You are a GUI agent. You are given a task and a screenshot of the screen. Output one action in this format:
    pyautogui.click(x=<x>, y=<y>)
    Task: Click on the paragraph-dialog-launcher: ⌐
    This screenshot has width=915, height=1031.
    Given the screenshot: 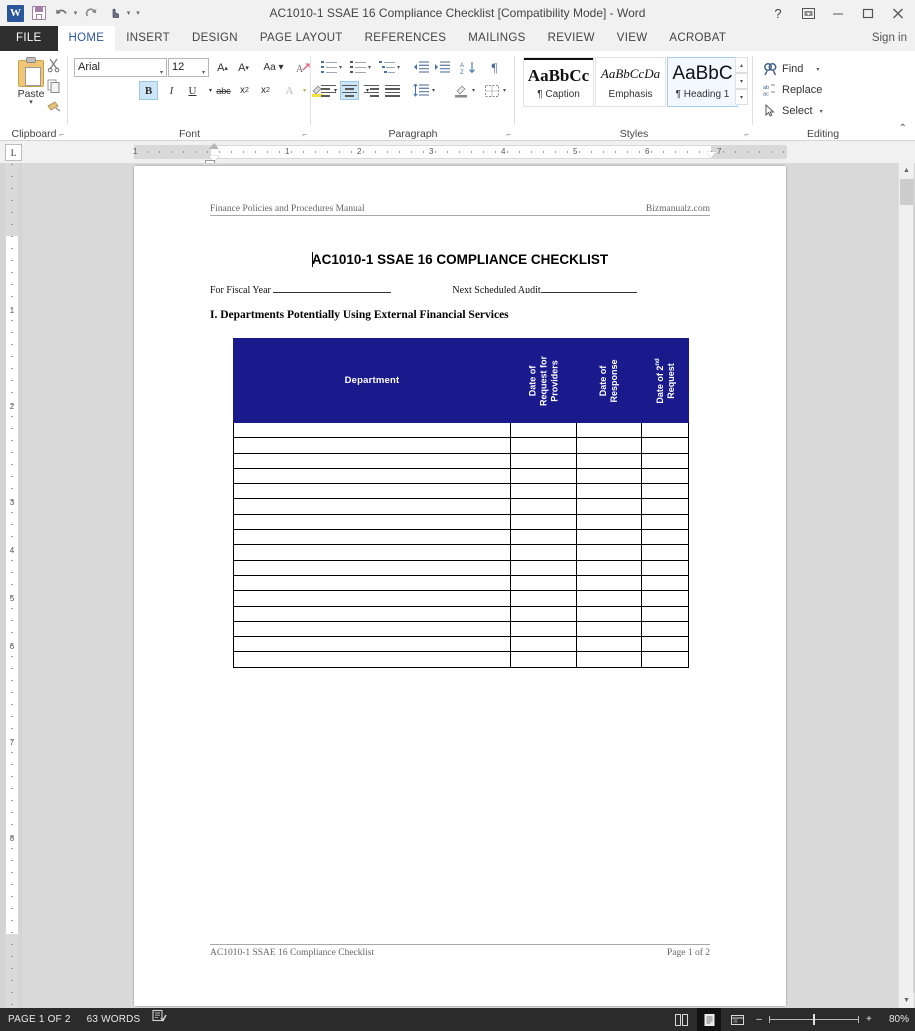 What is the action you would take?
    pyautogui.click(x=508, y=134)
    